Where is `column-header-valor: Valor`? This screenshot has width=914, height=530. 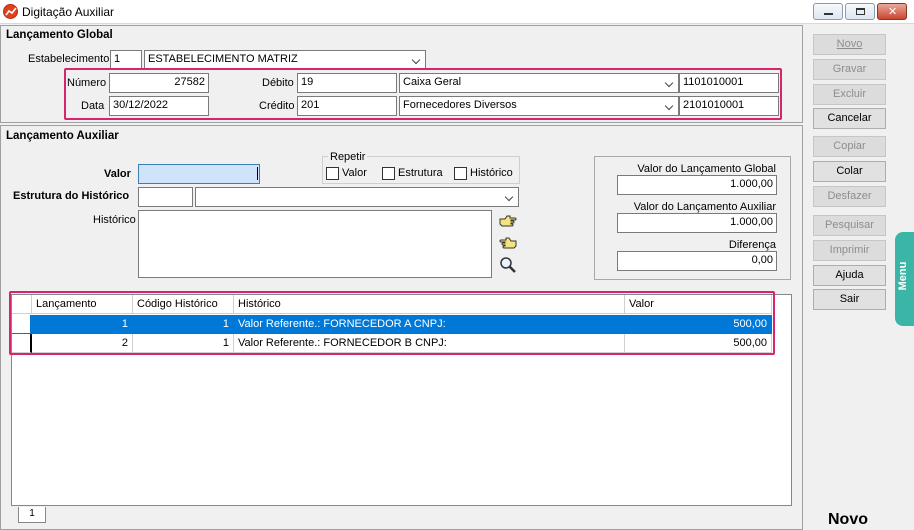
column-header-valor: Valor is located at coordinates (698, 304).